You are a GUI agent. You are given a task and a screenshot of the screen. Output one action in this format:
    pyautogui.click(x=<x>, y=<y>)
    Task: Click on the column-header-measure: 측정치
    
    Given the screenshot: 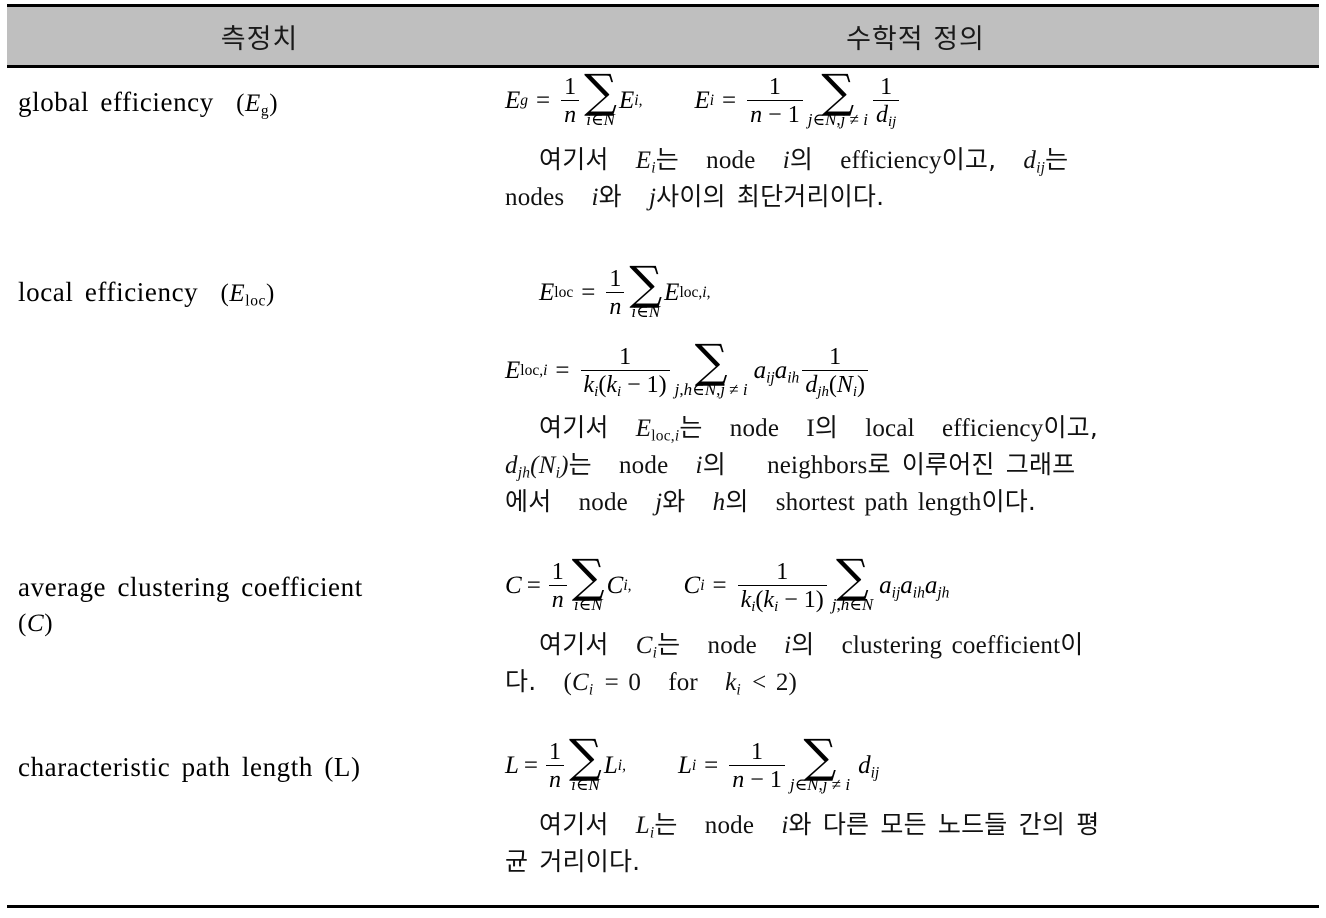 What is the action you would take?
    pyautogui.click(x=259, y=39)
    